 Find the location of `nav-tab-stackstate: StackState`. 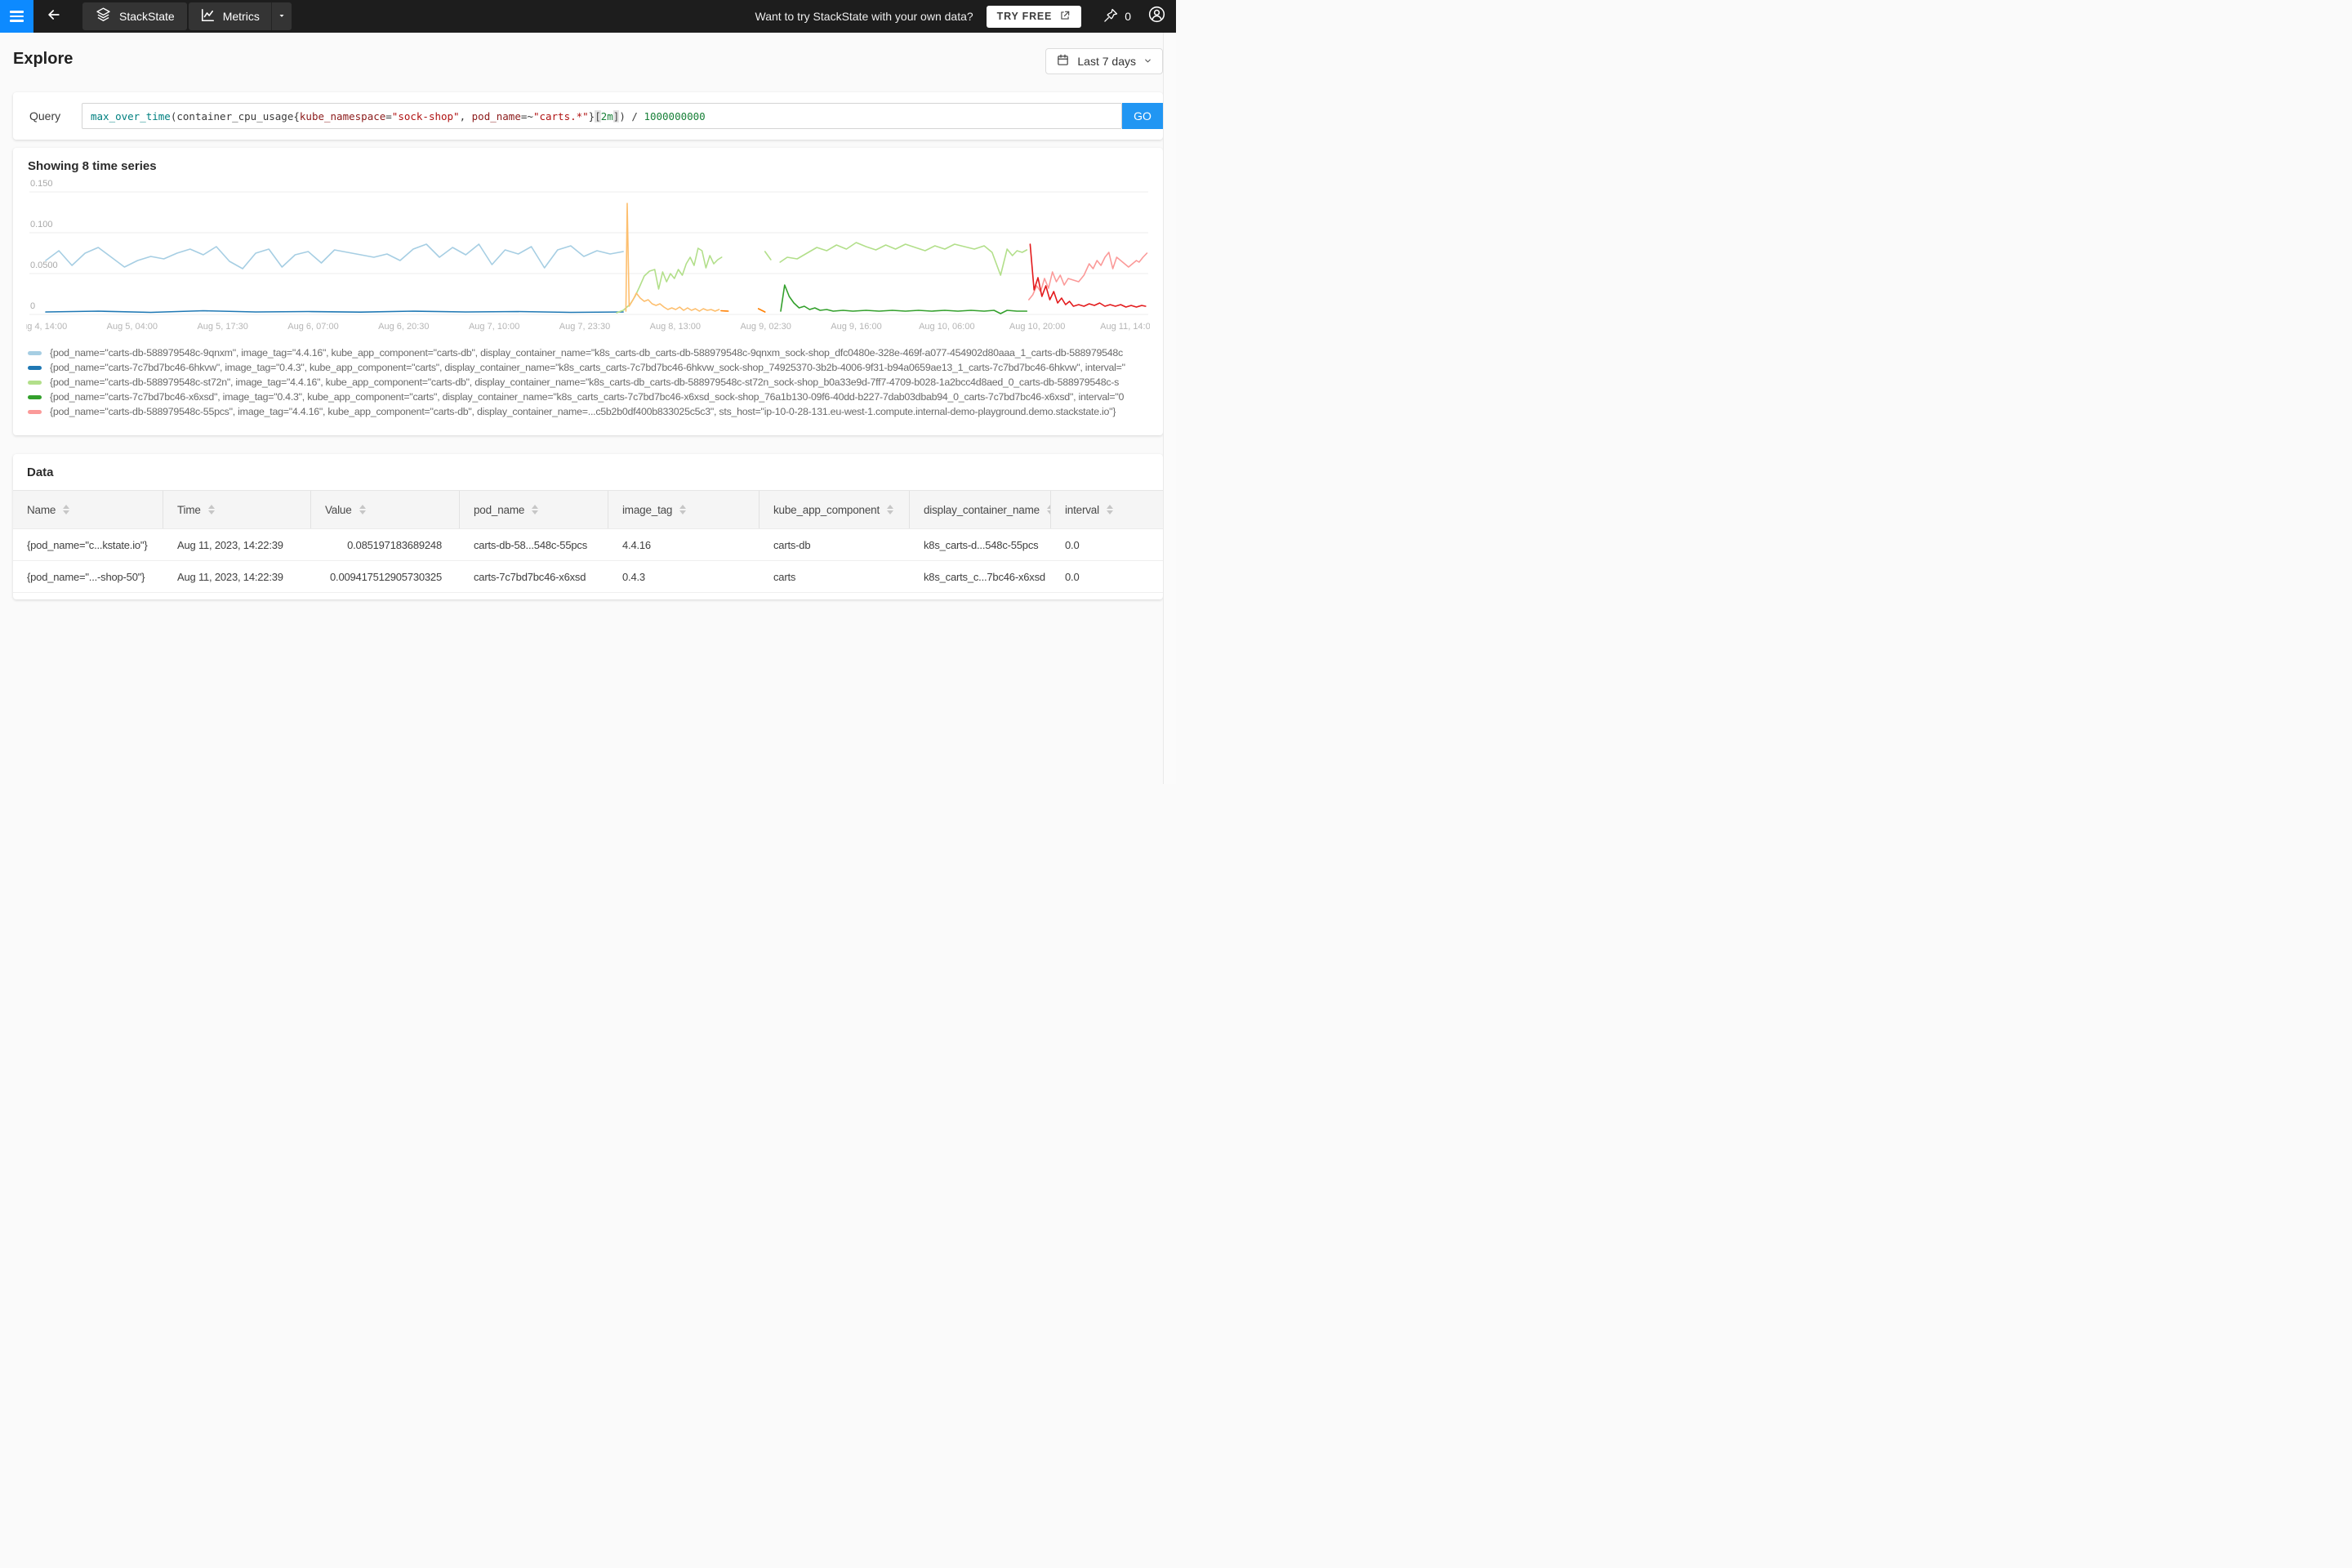

nav-tab-stackstate: StackState is located at coordinates (134, 16).